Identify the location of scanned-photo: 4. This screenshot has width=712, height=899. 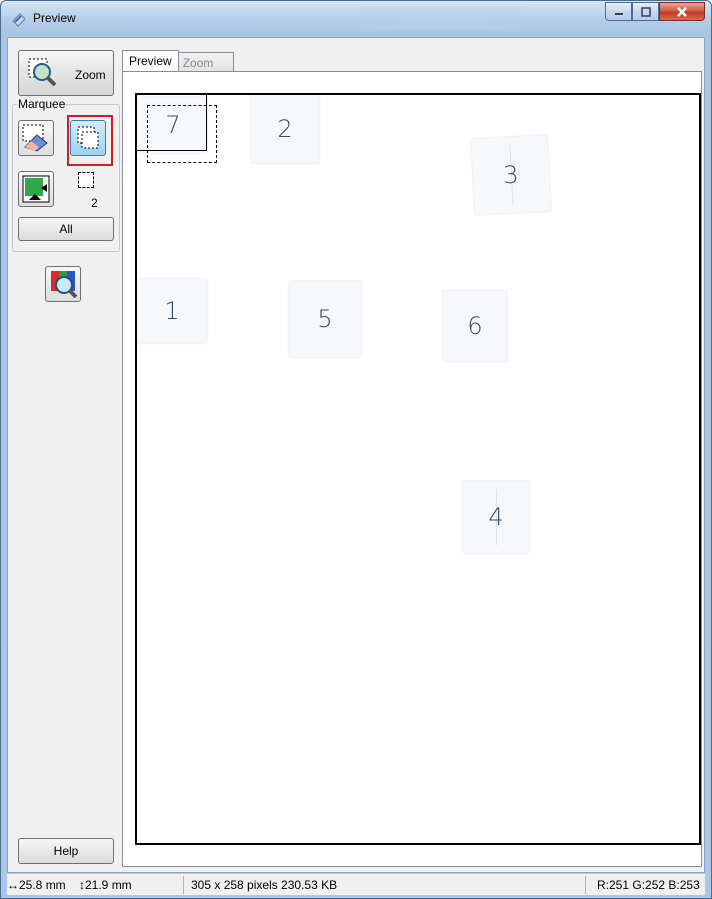
(496, 517).